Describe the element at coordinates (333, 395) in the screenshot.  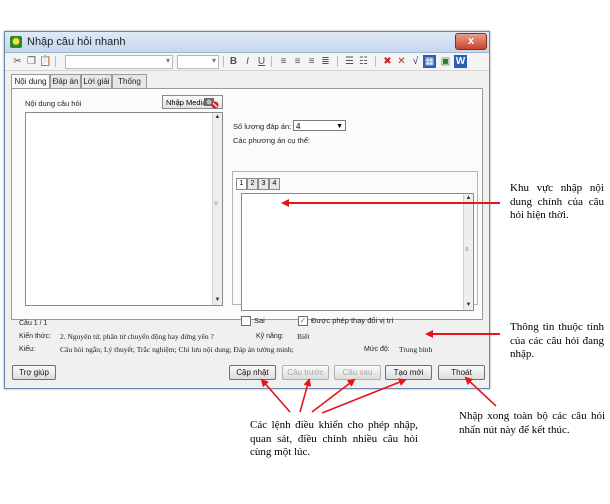
I see `arrow-next` at that location.